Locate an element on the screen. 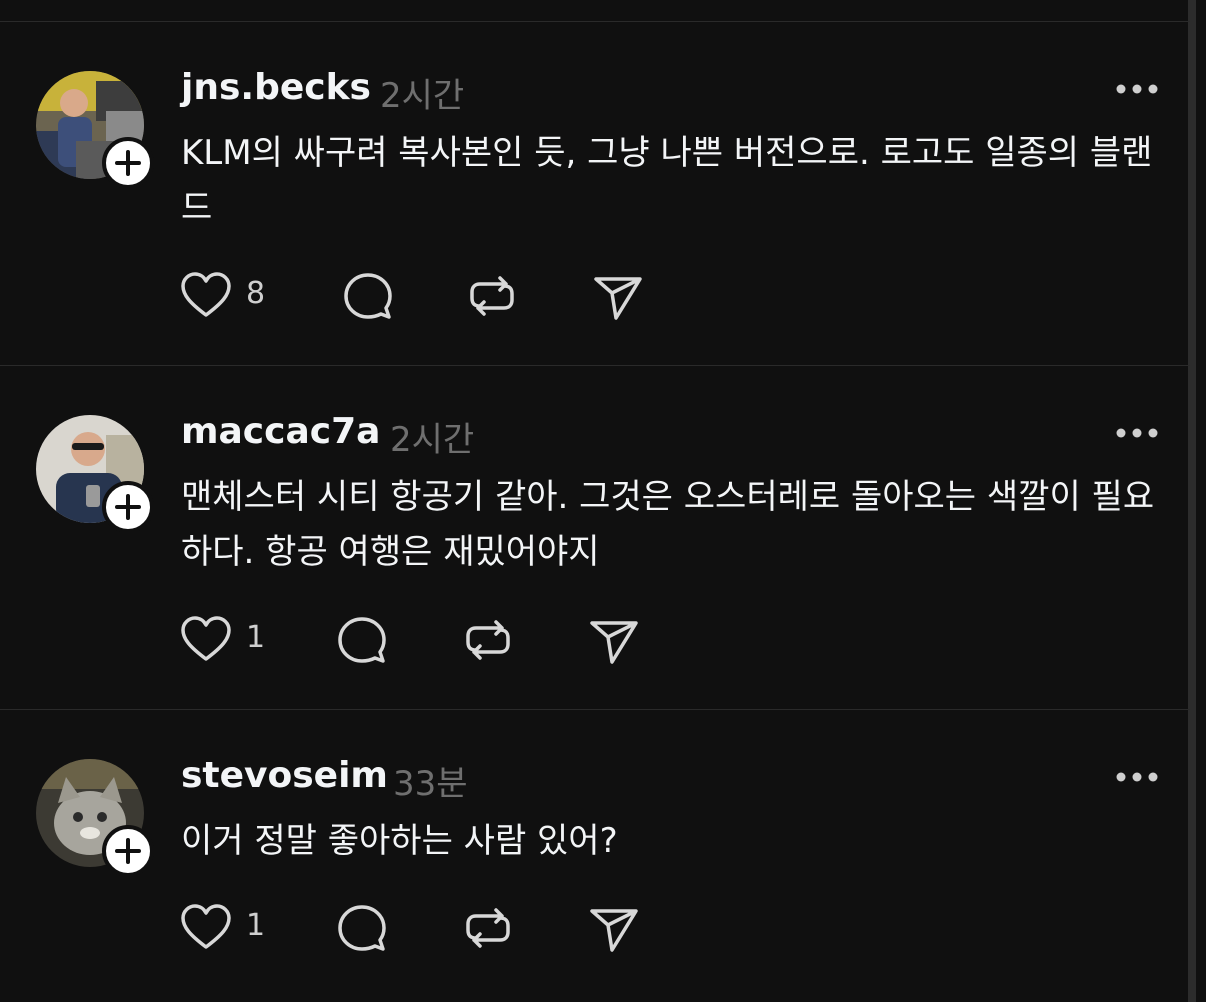  username: stevoseim is located at coordinates (284, 775).